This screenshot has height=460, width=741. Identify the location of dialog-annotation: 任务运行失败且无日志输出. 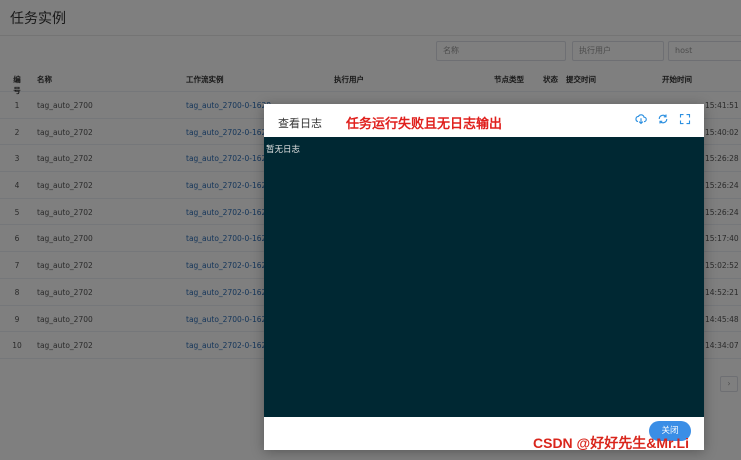
(424, 124).